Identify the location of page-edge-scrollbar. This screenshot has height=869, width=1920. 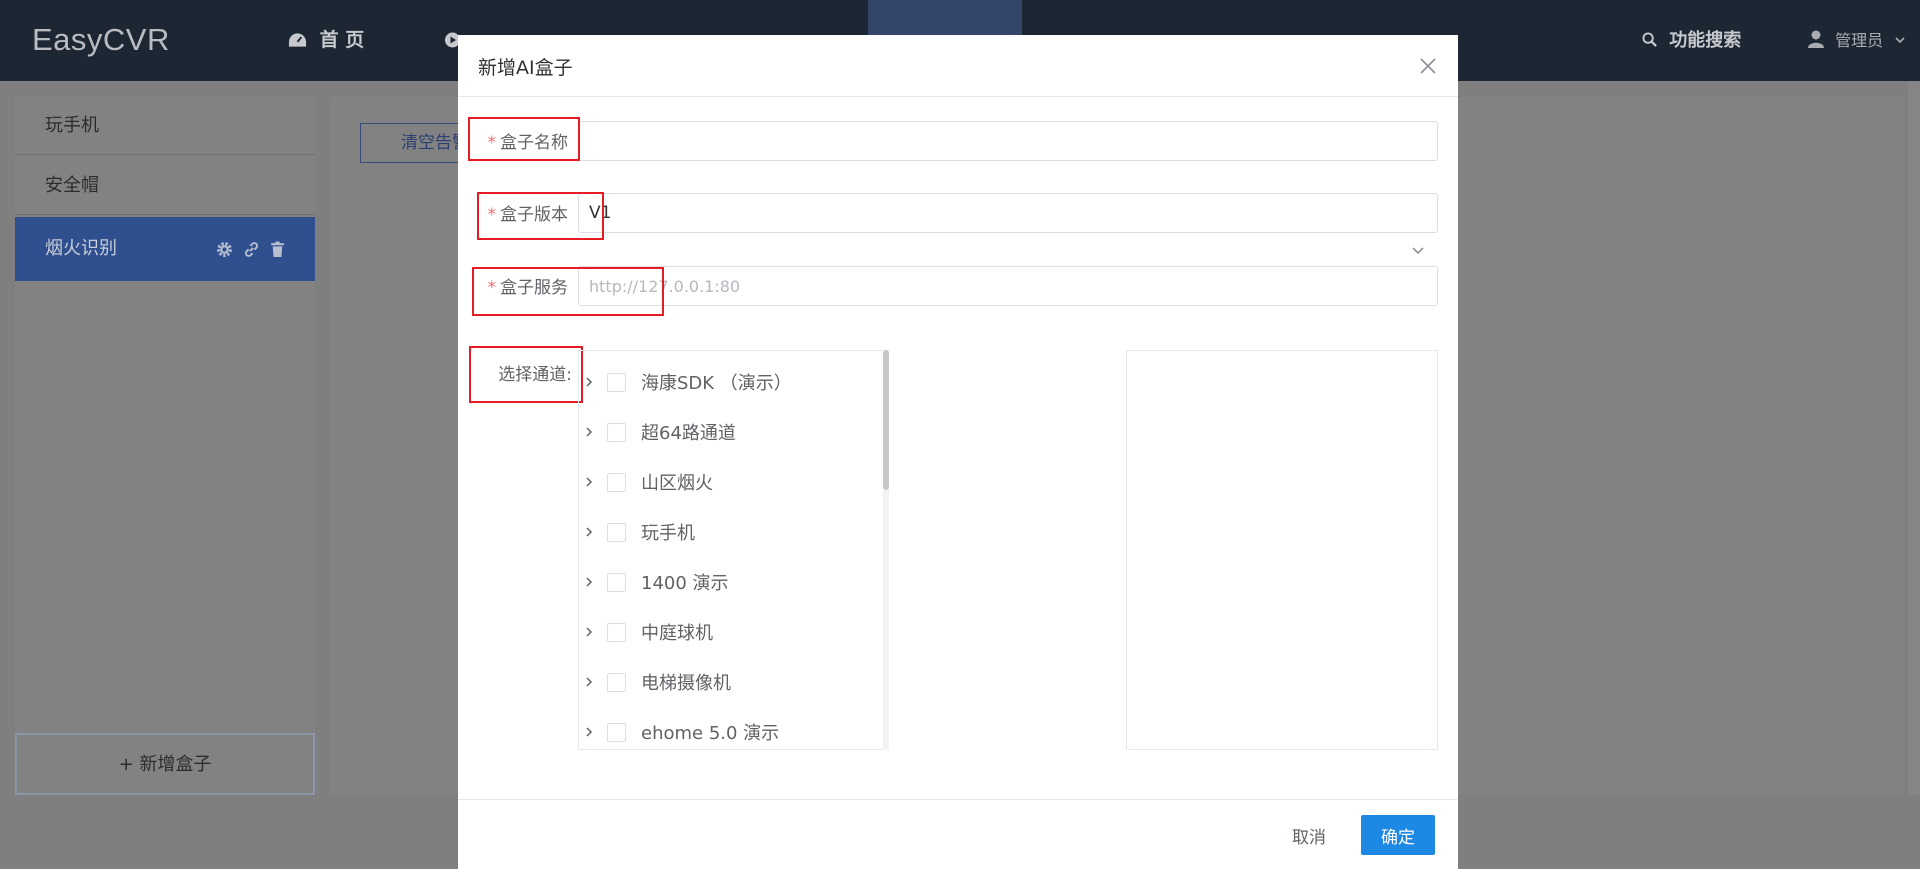
(1914, 438).